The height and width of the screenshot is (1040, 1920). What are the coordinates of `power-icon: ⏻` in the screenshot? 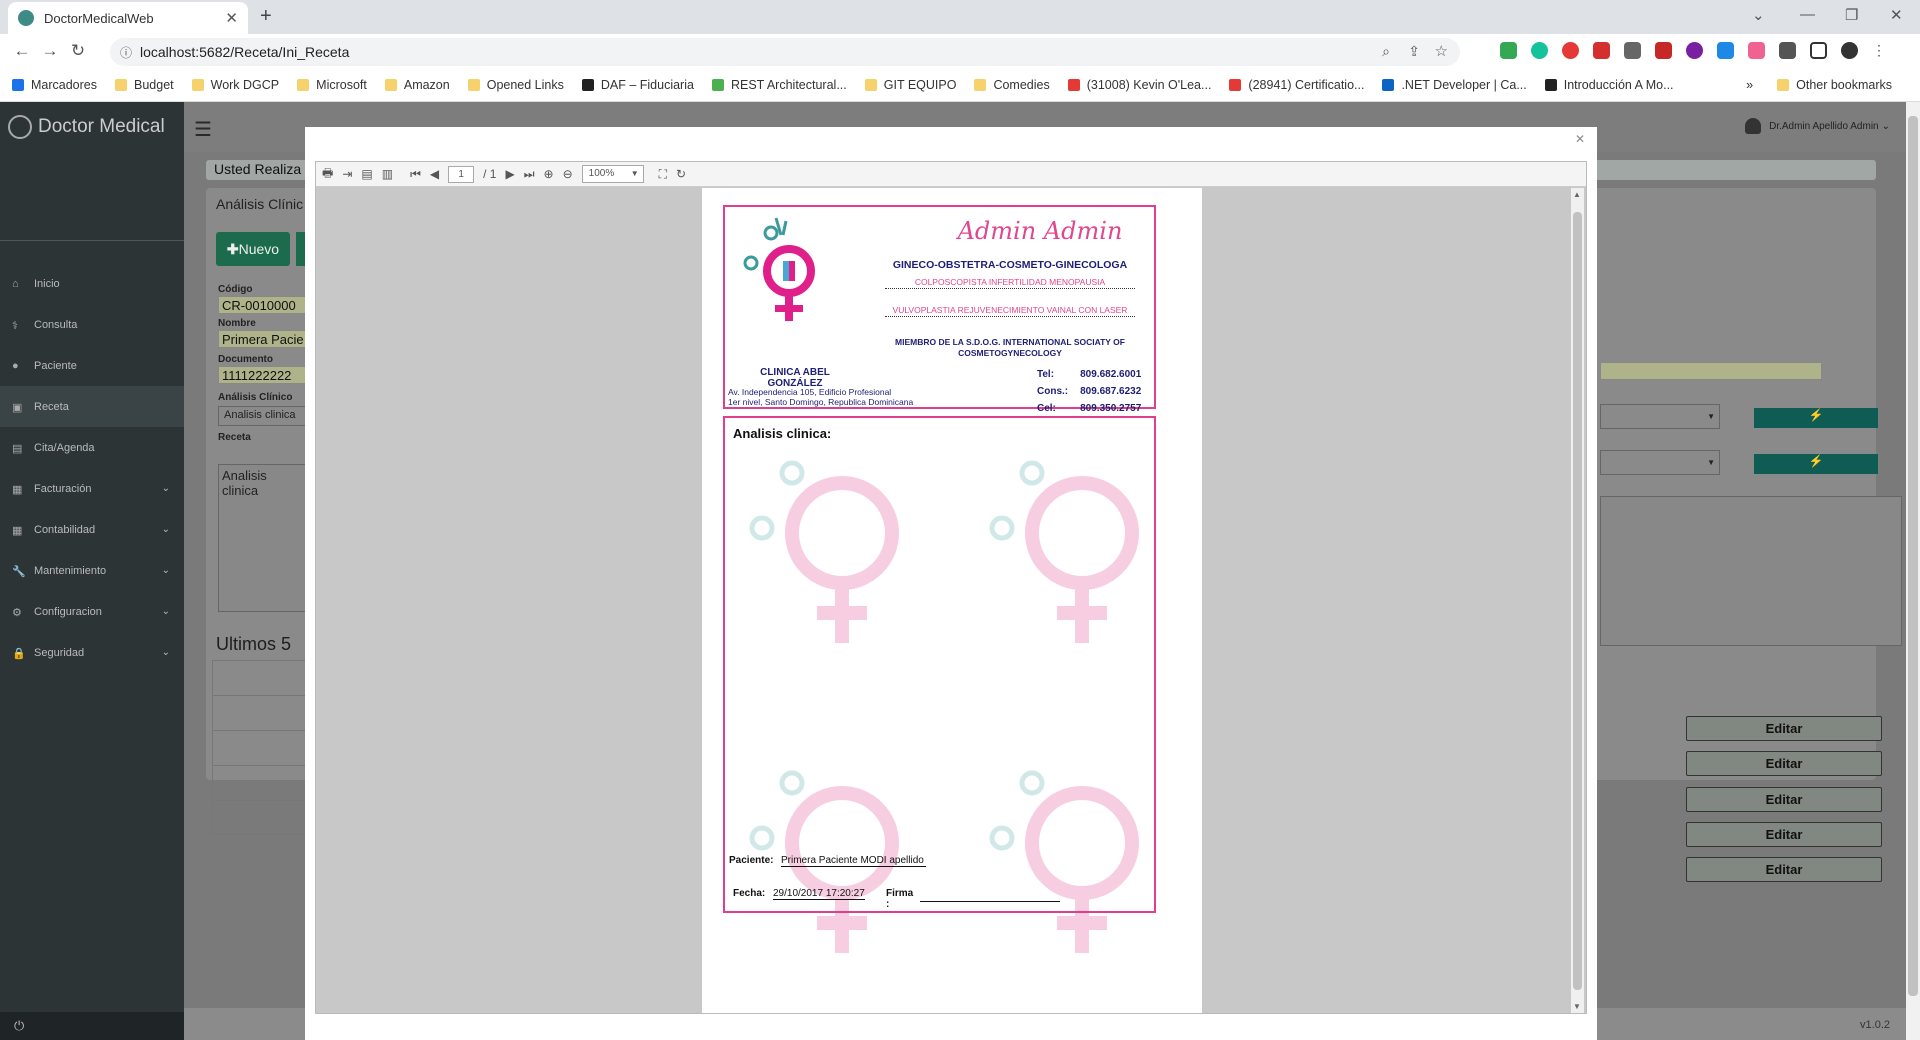 It's located at (19, 1026).